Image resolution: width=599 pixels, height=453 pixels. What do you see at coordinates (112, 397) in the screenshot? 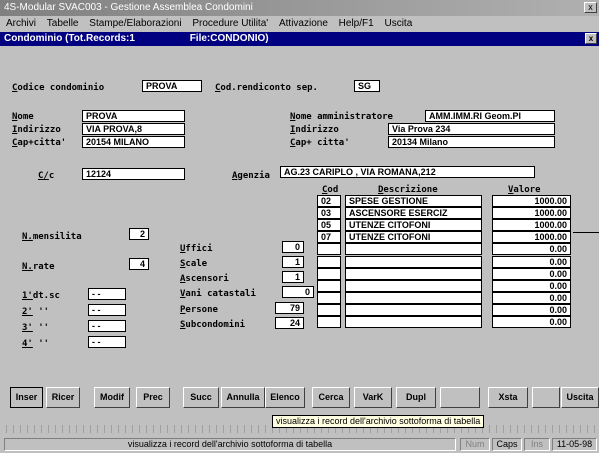
I see `modif-button: Modif` at bounding box center [112, 397].